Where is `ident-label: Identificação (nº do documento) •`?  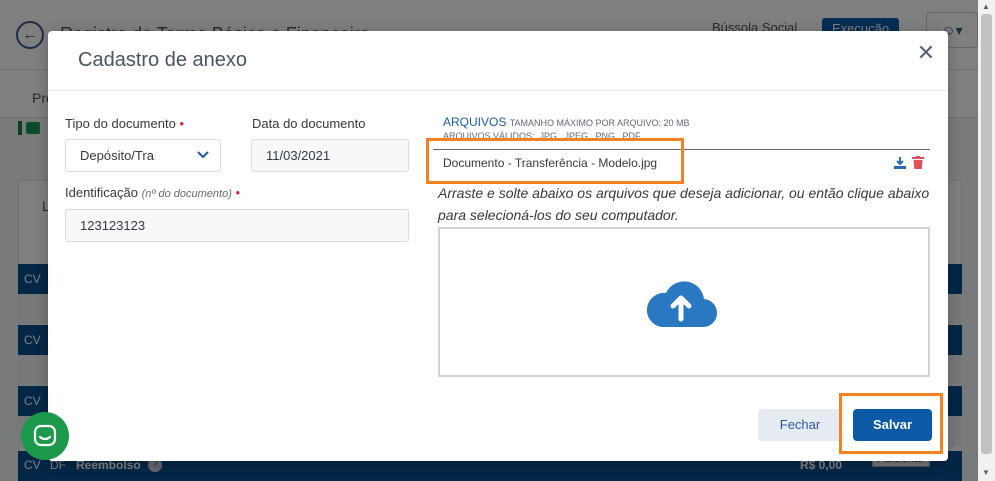
ident-label: Identificação (nº do documento) • is located at coordinates (152, 192).